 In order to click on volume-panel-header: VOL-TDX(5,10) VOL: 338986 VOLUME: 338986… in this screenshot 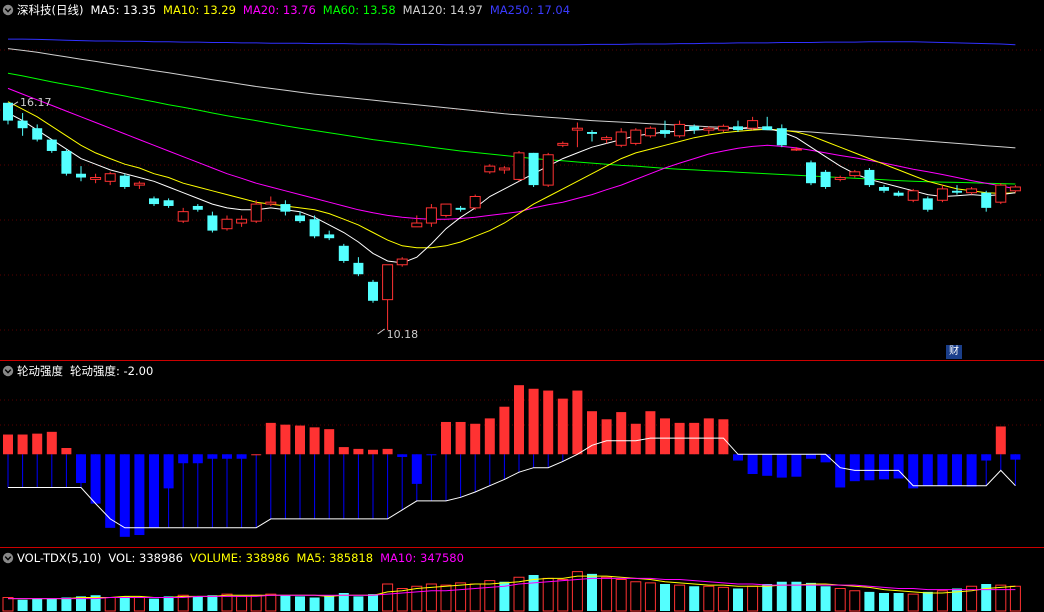, I will do `click(235, 558)`.